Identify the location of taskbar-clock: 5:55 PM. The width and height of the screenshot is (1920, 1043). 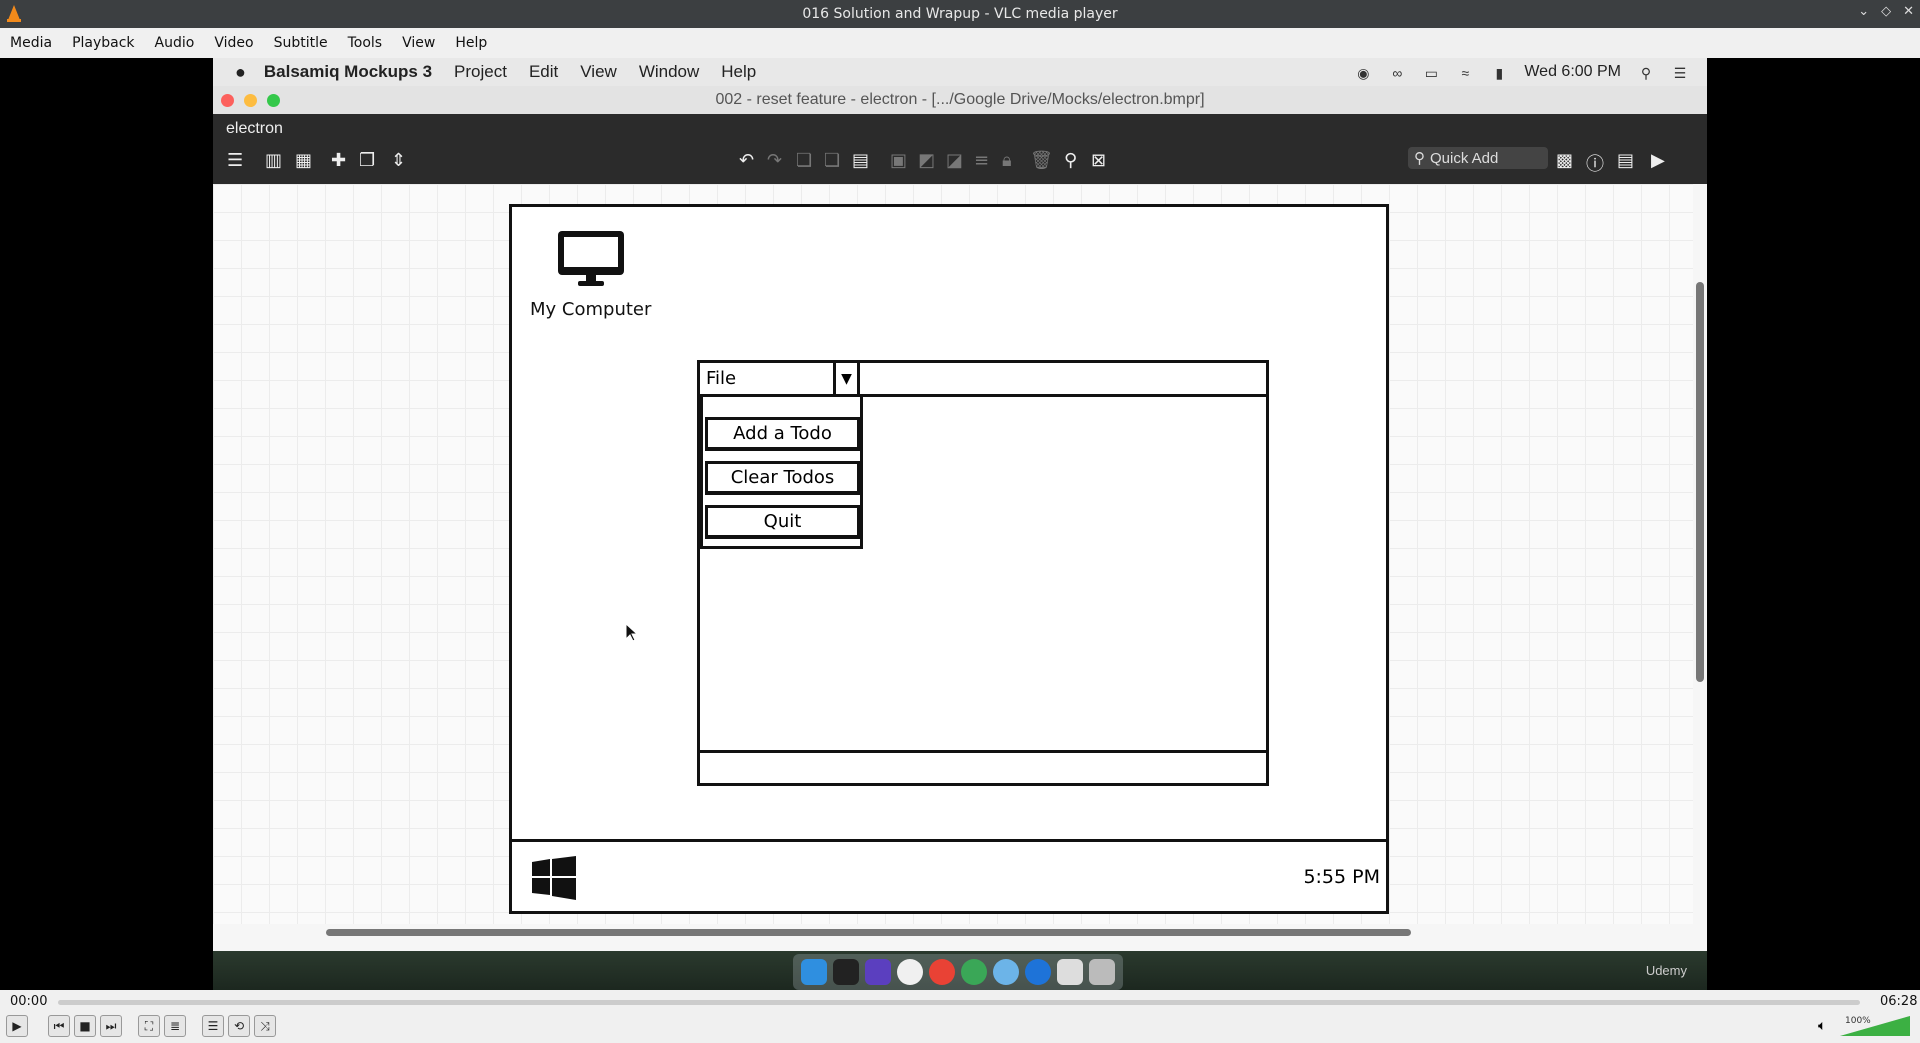
(1341, 877).